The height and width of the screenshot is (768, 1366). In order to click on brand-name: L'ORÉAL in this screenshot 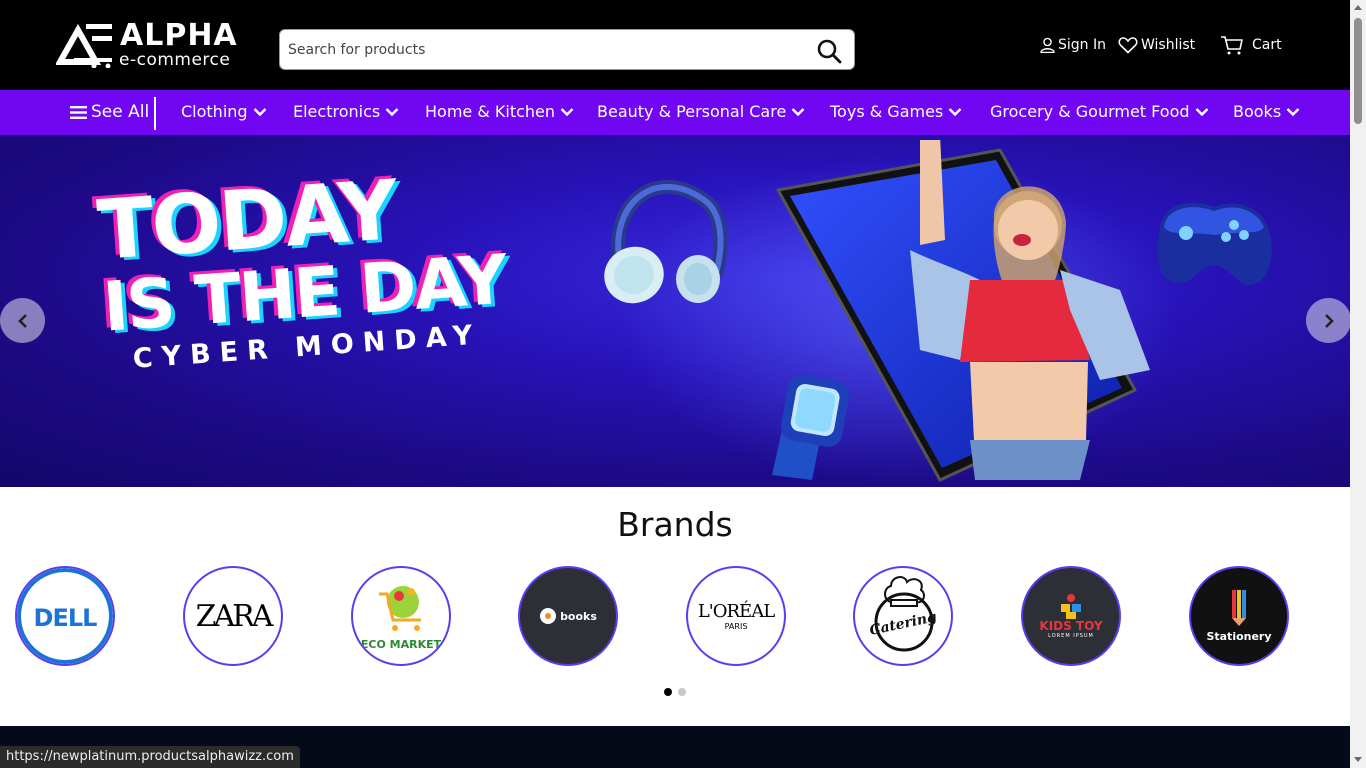, I will do `click(736, 611)`.